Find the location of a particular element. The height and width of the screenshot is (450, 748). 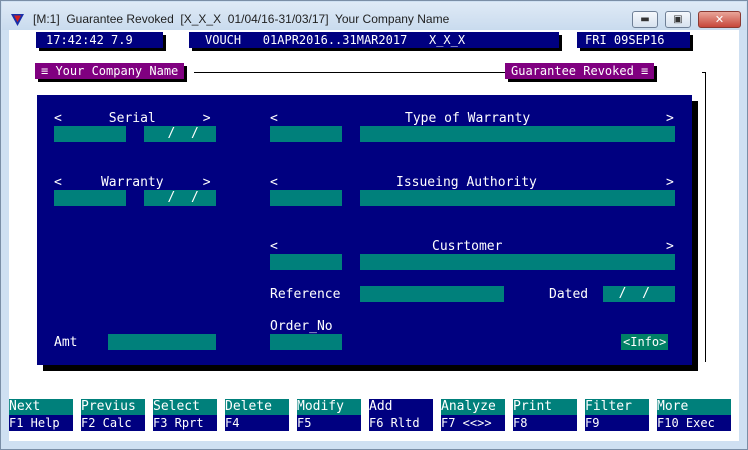

clock-display: 17:42:42 7.9 is located at coordinates (99, 40).